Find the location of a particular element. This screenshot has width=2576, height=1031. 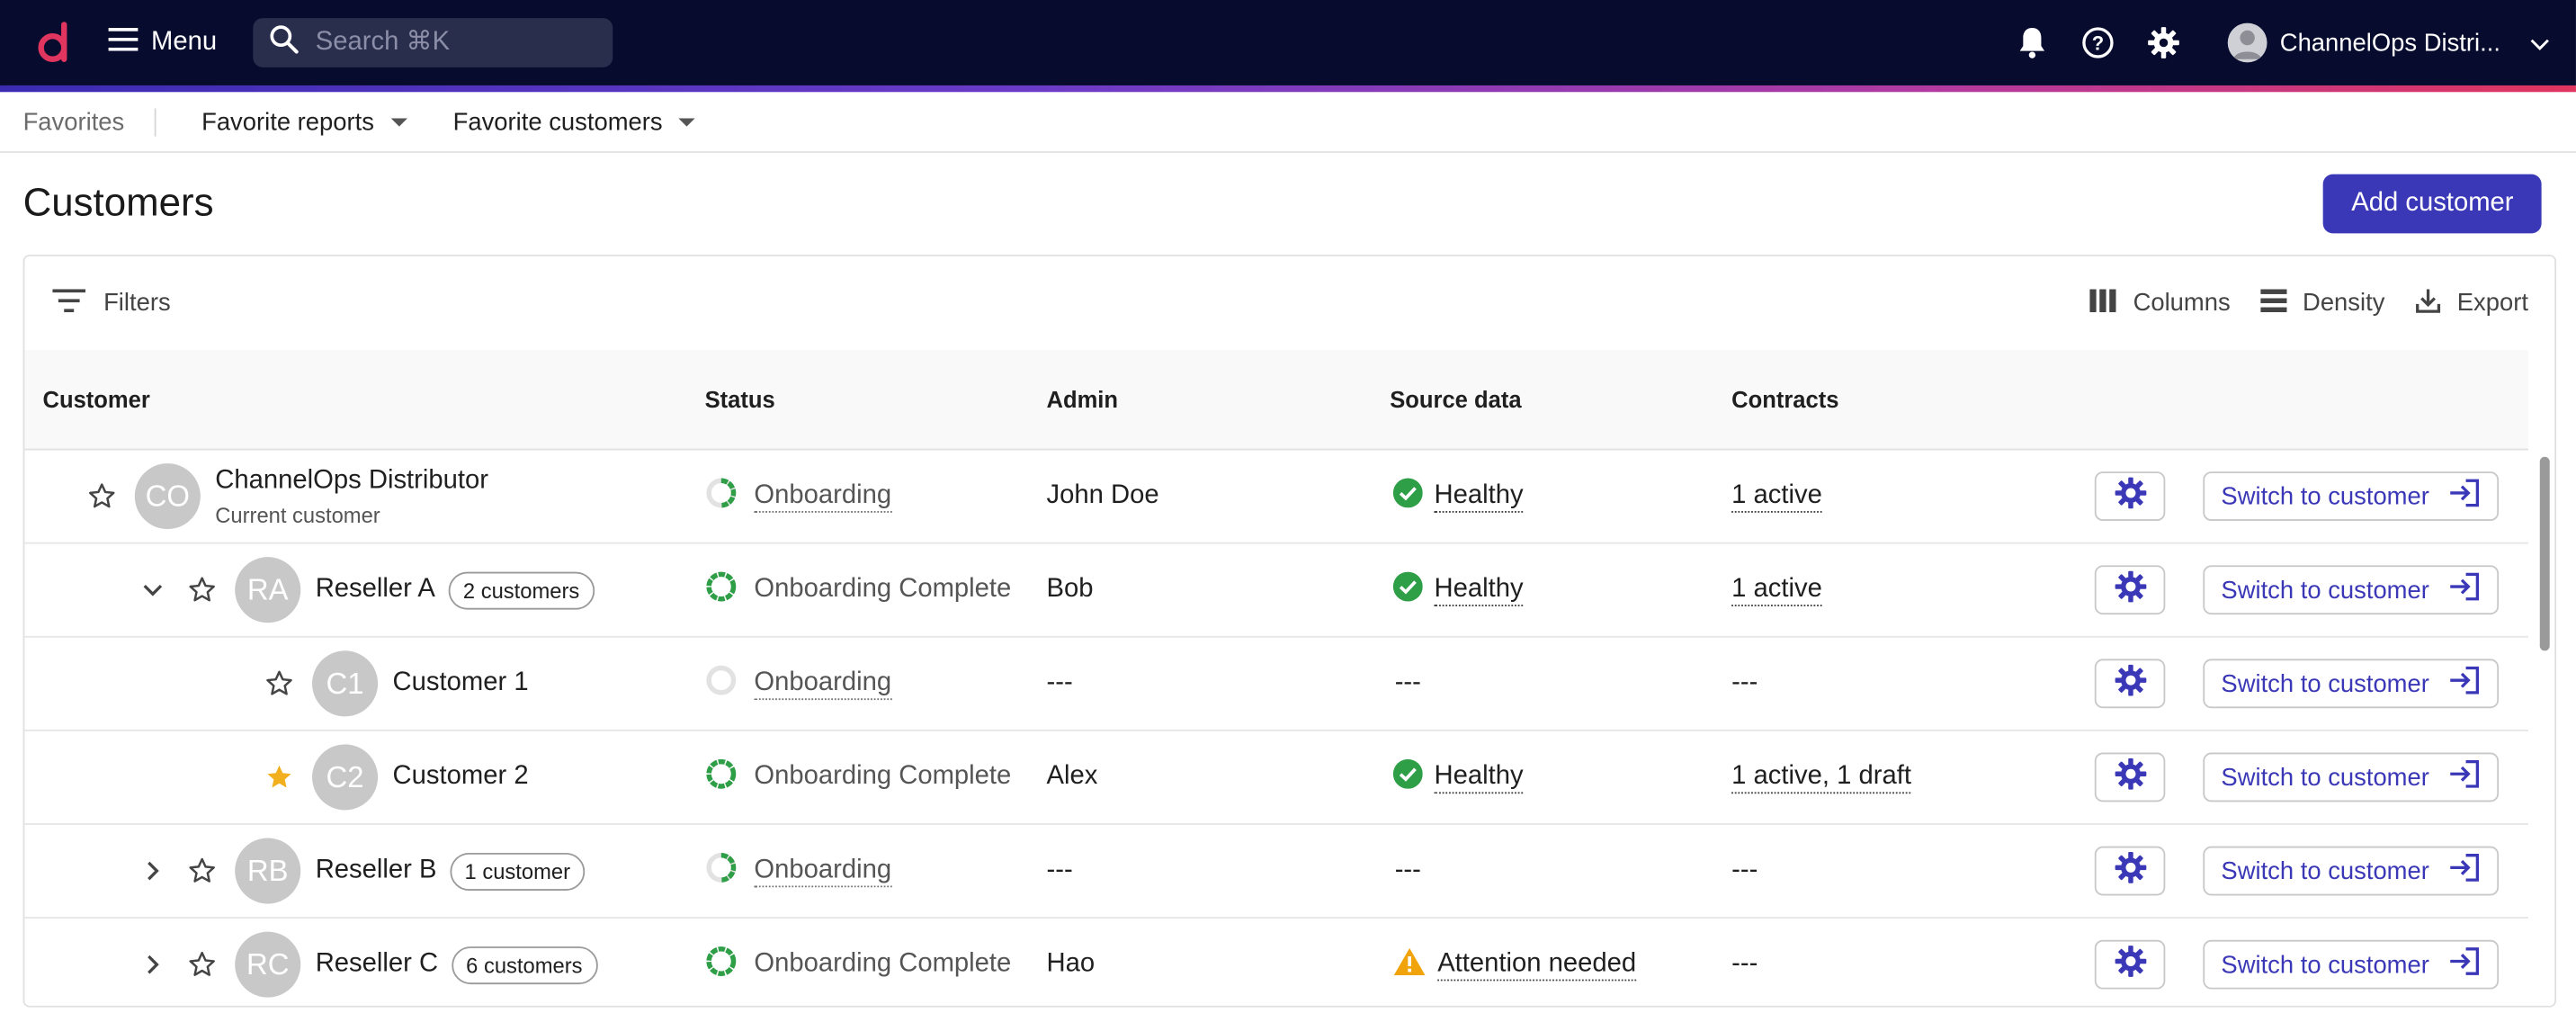

source-data-cell: --- is located at coordinates (1560, 684).